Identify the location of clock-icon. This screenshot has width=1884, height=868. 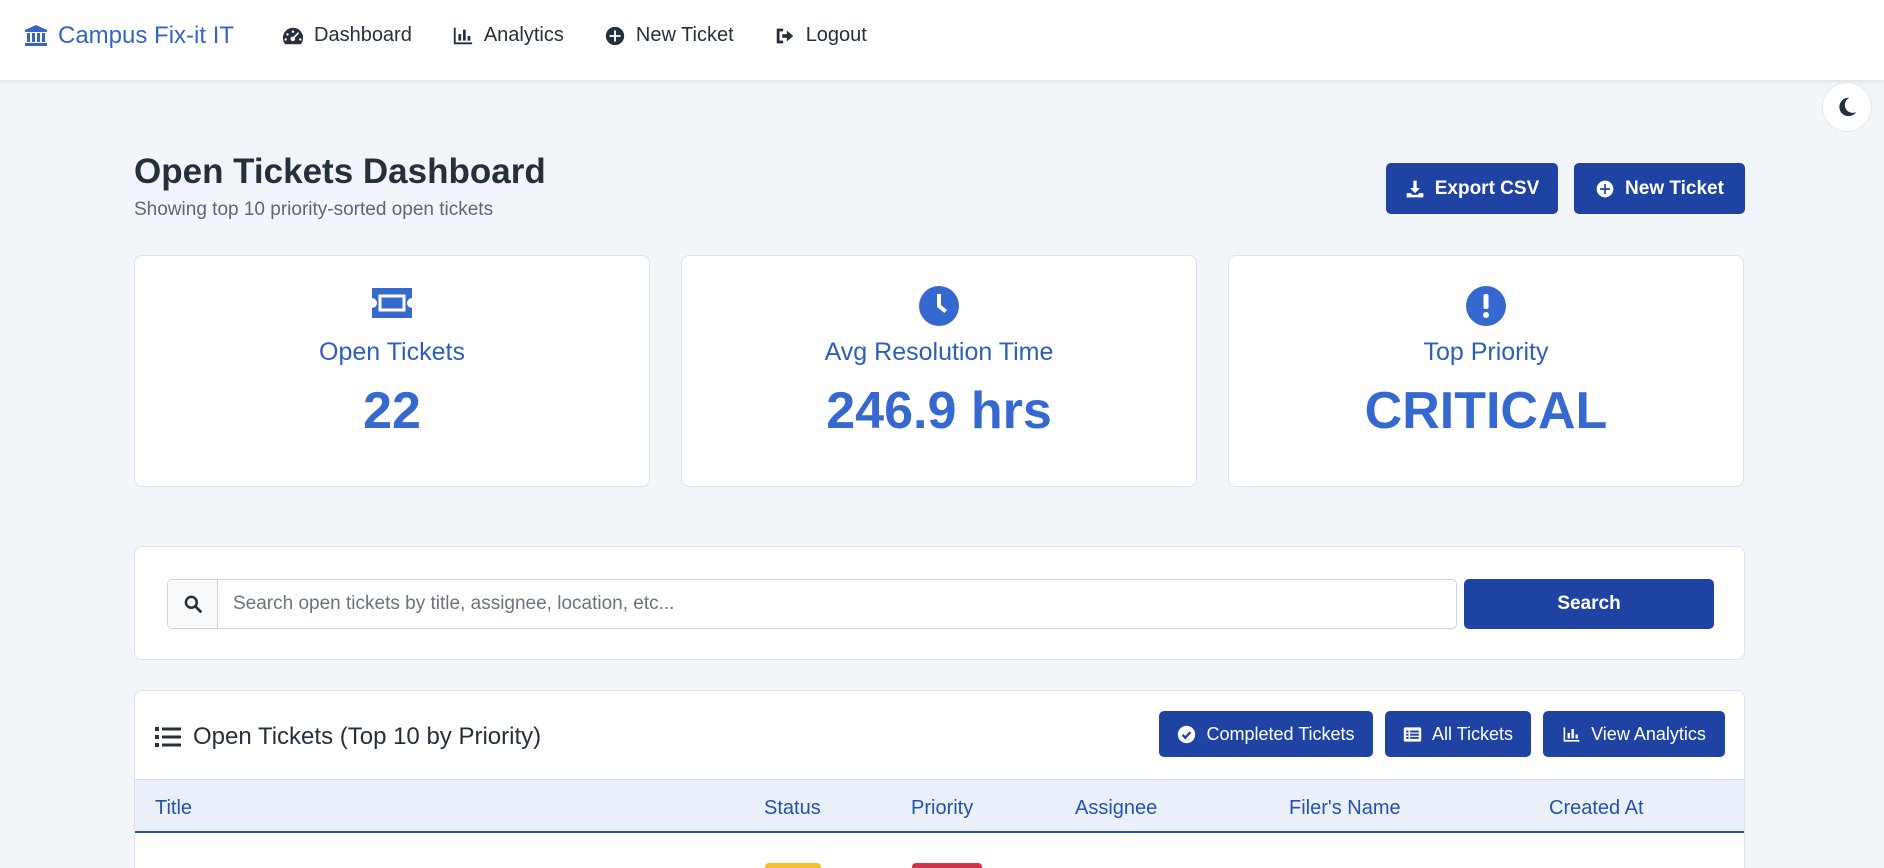
(939, 306).